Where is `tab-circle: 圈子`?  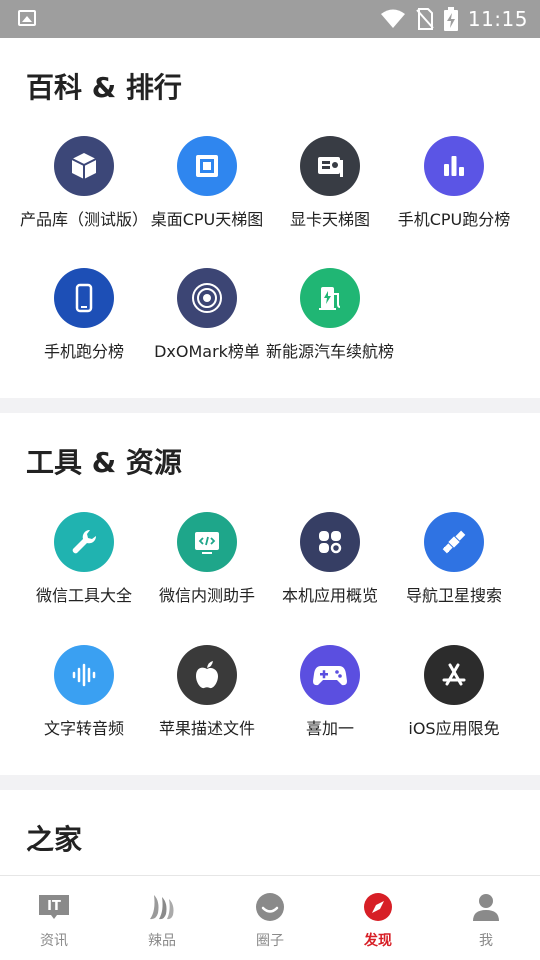 tab-circle: 圈子 is located at coordinates (270, 918).